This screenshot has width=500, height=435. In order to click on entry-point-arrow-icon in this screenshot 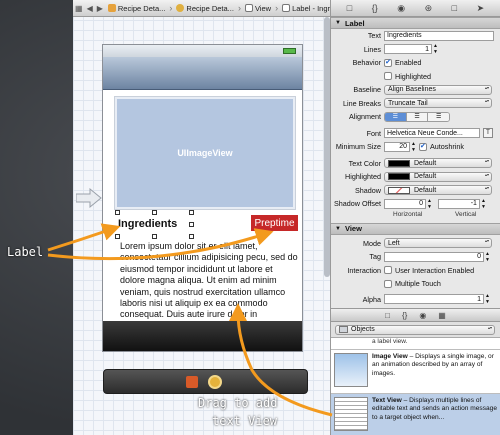, I will do `click(89, 198)`.